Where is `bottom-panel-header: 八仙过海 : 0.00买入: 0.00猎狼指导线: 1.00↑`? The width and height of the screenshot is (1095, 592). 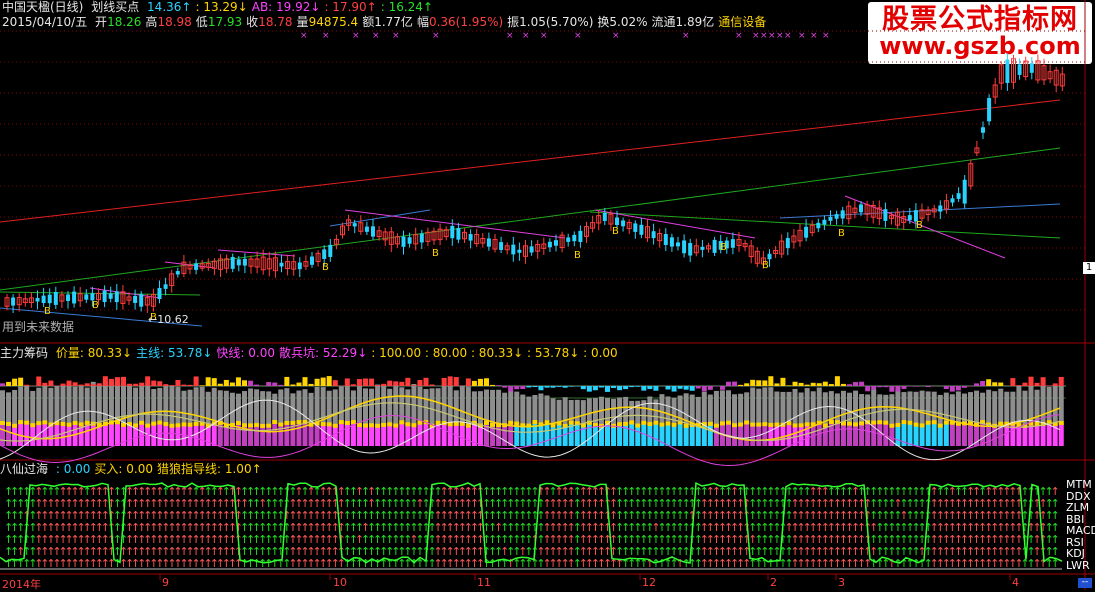
bottom-panel-header: 八仙过海 : 0.00买入: 0.00猎狼指导线: 1.00↑ is located at coordinates (135, 469).